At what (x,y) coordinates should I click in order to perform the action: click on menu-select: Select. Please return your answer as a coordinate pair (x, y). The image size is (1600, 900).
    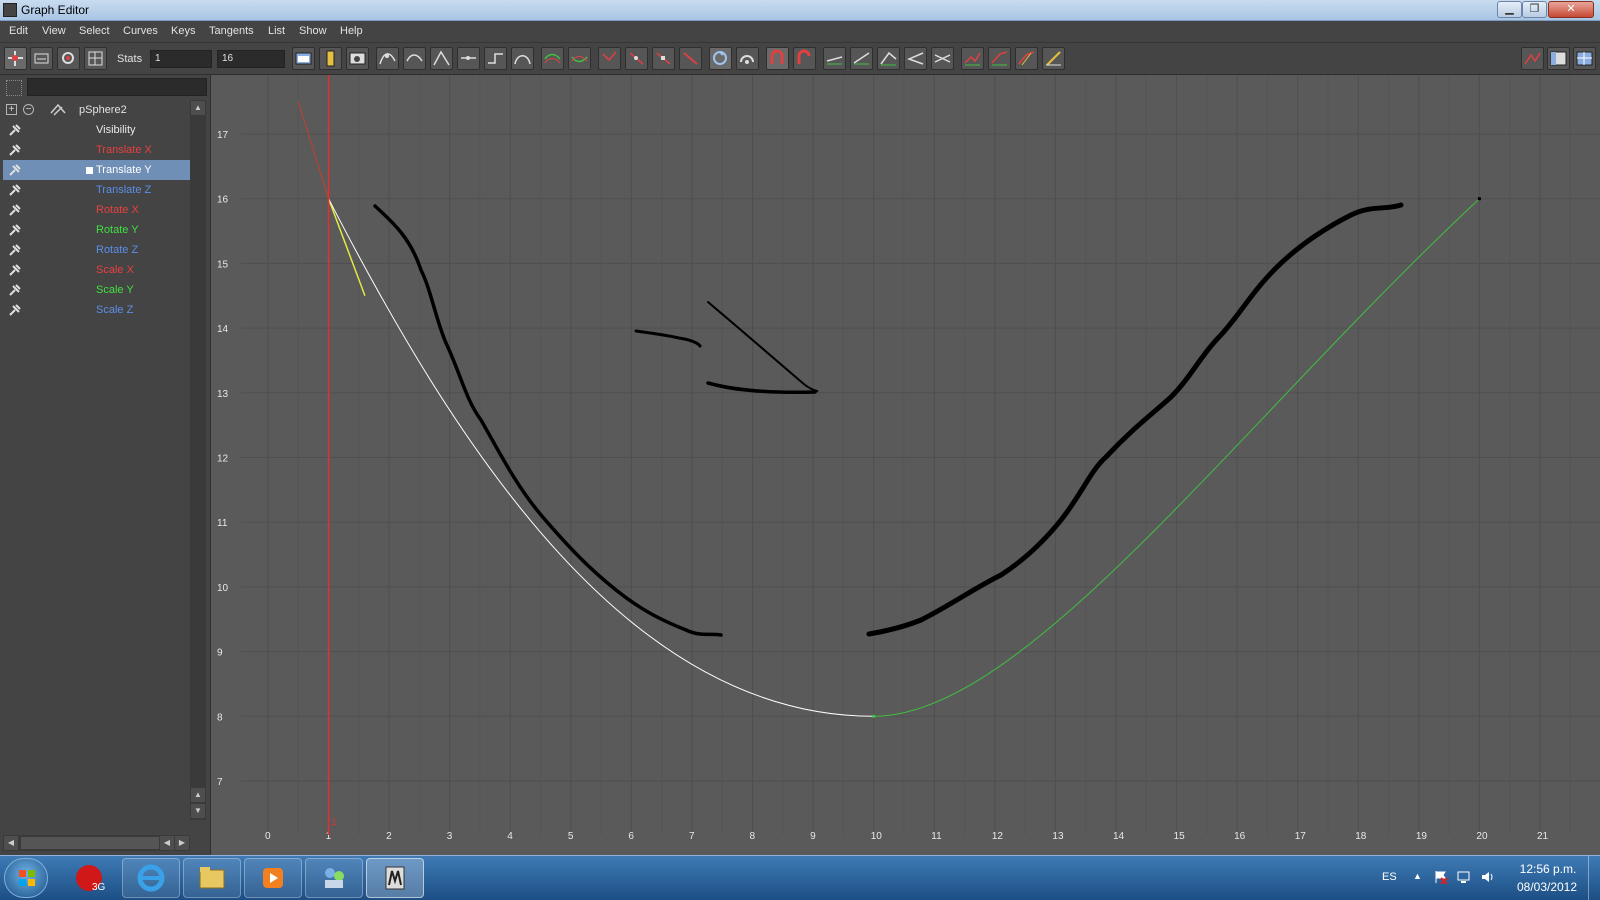
    Looking at the image, I should click on (94, 31).